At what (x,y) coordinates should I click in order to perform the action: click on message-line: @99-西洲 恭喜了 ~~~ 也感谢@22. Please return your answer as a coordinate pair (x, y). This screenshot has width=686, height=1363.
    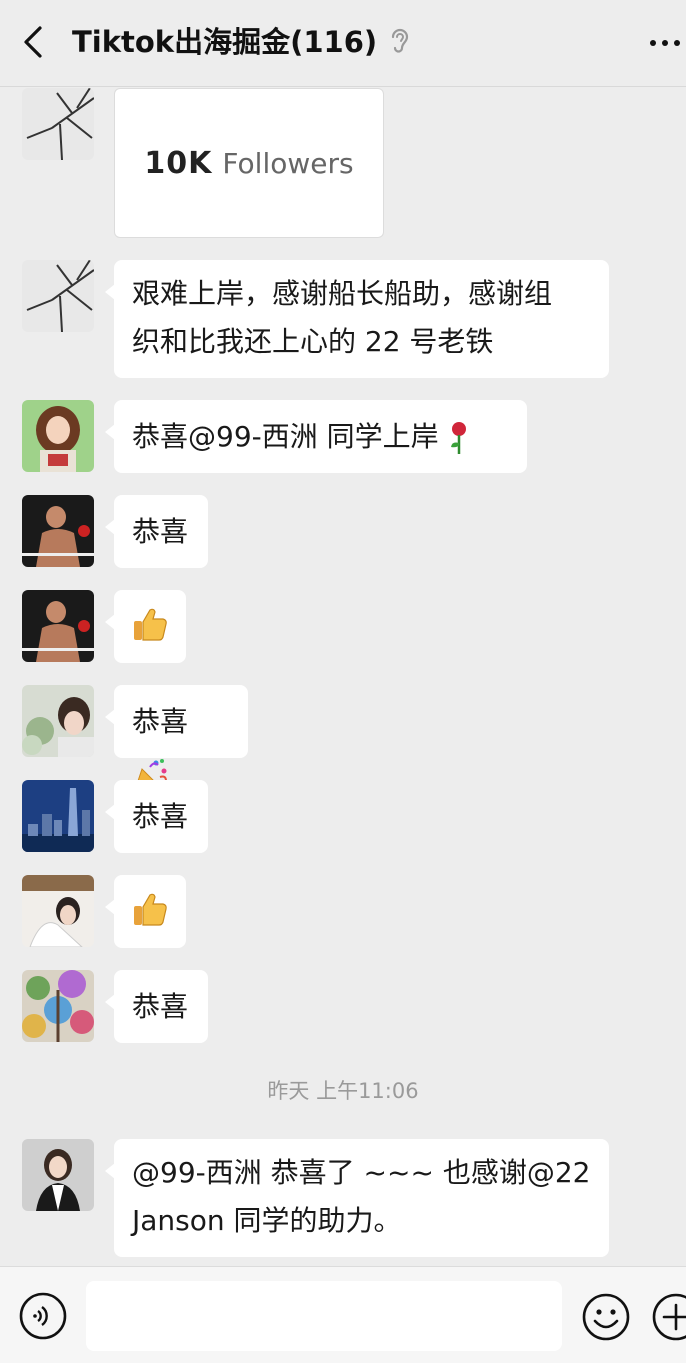
    Looking at the image, I should click on (361, 1172).